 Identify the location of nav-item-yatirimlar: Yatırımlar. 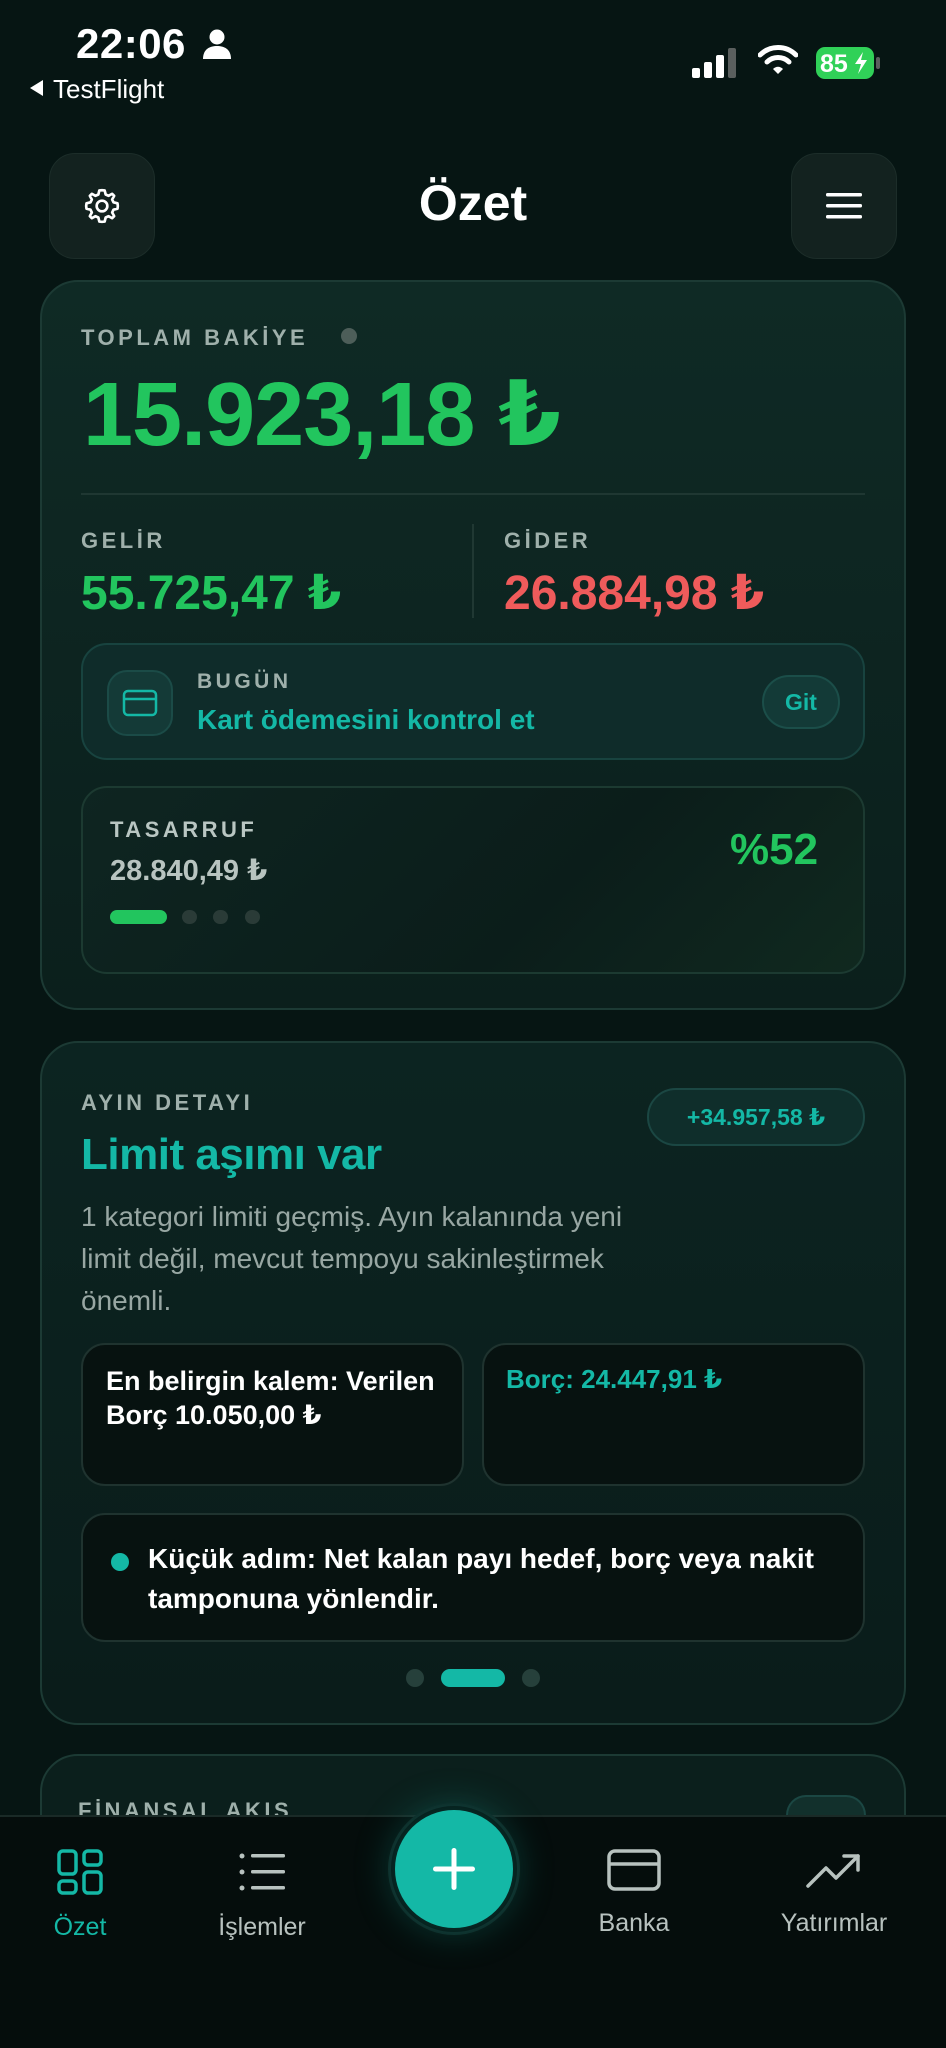
(834, 1893).